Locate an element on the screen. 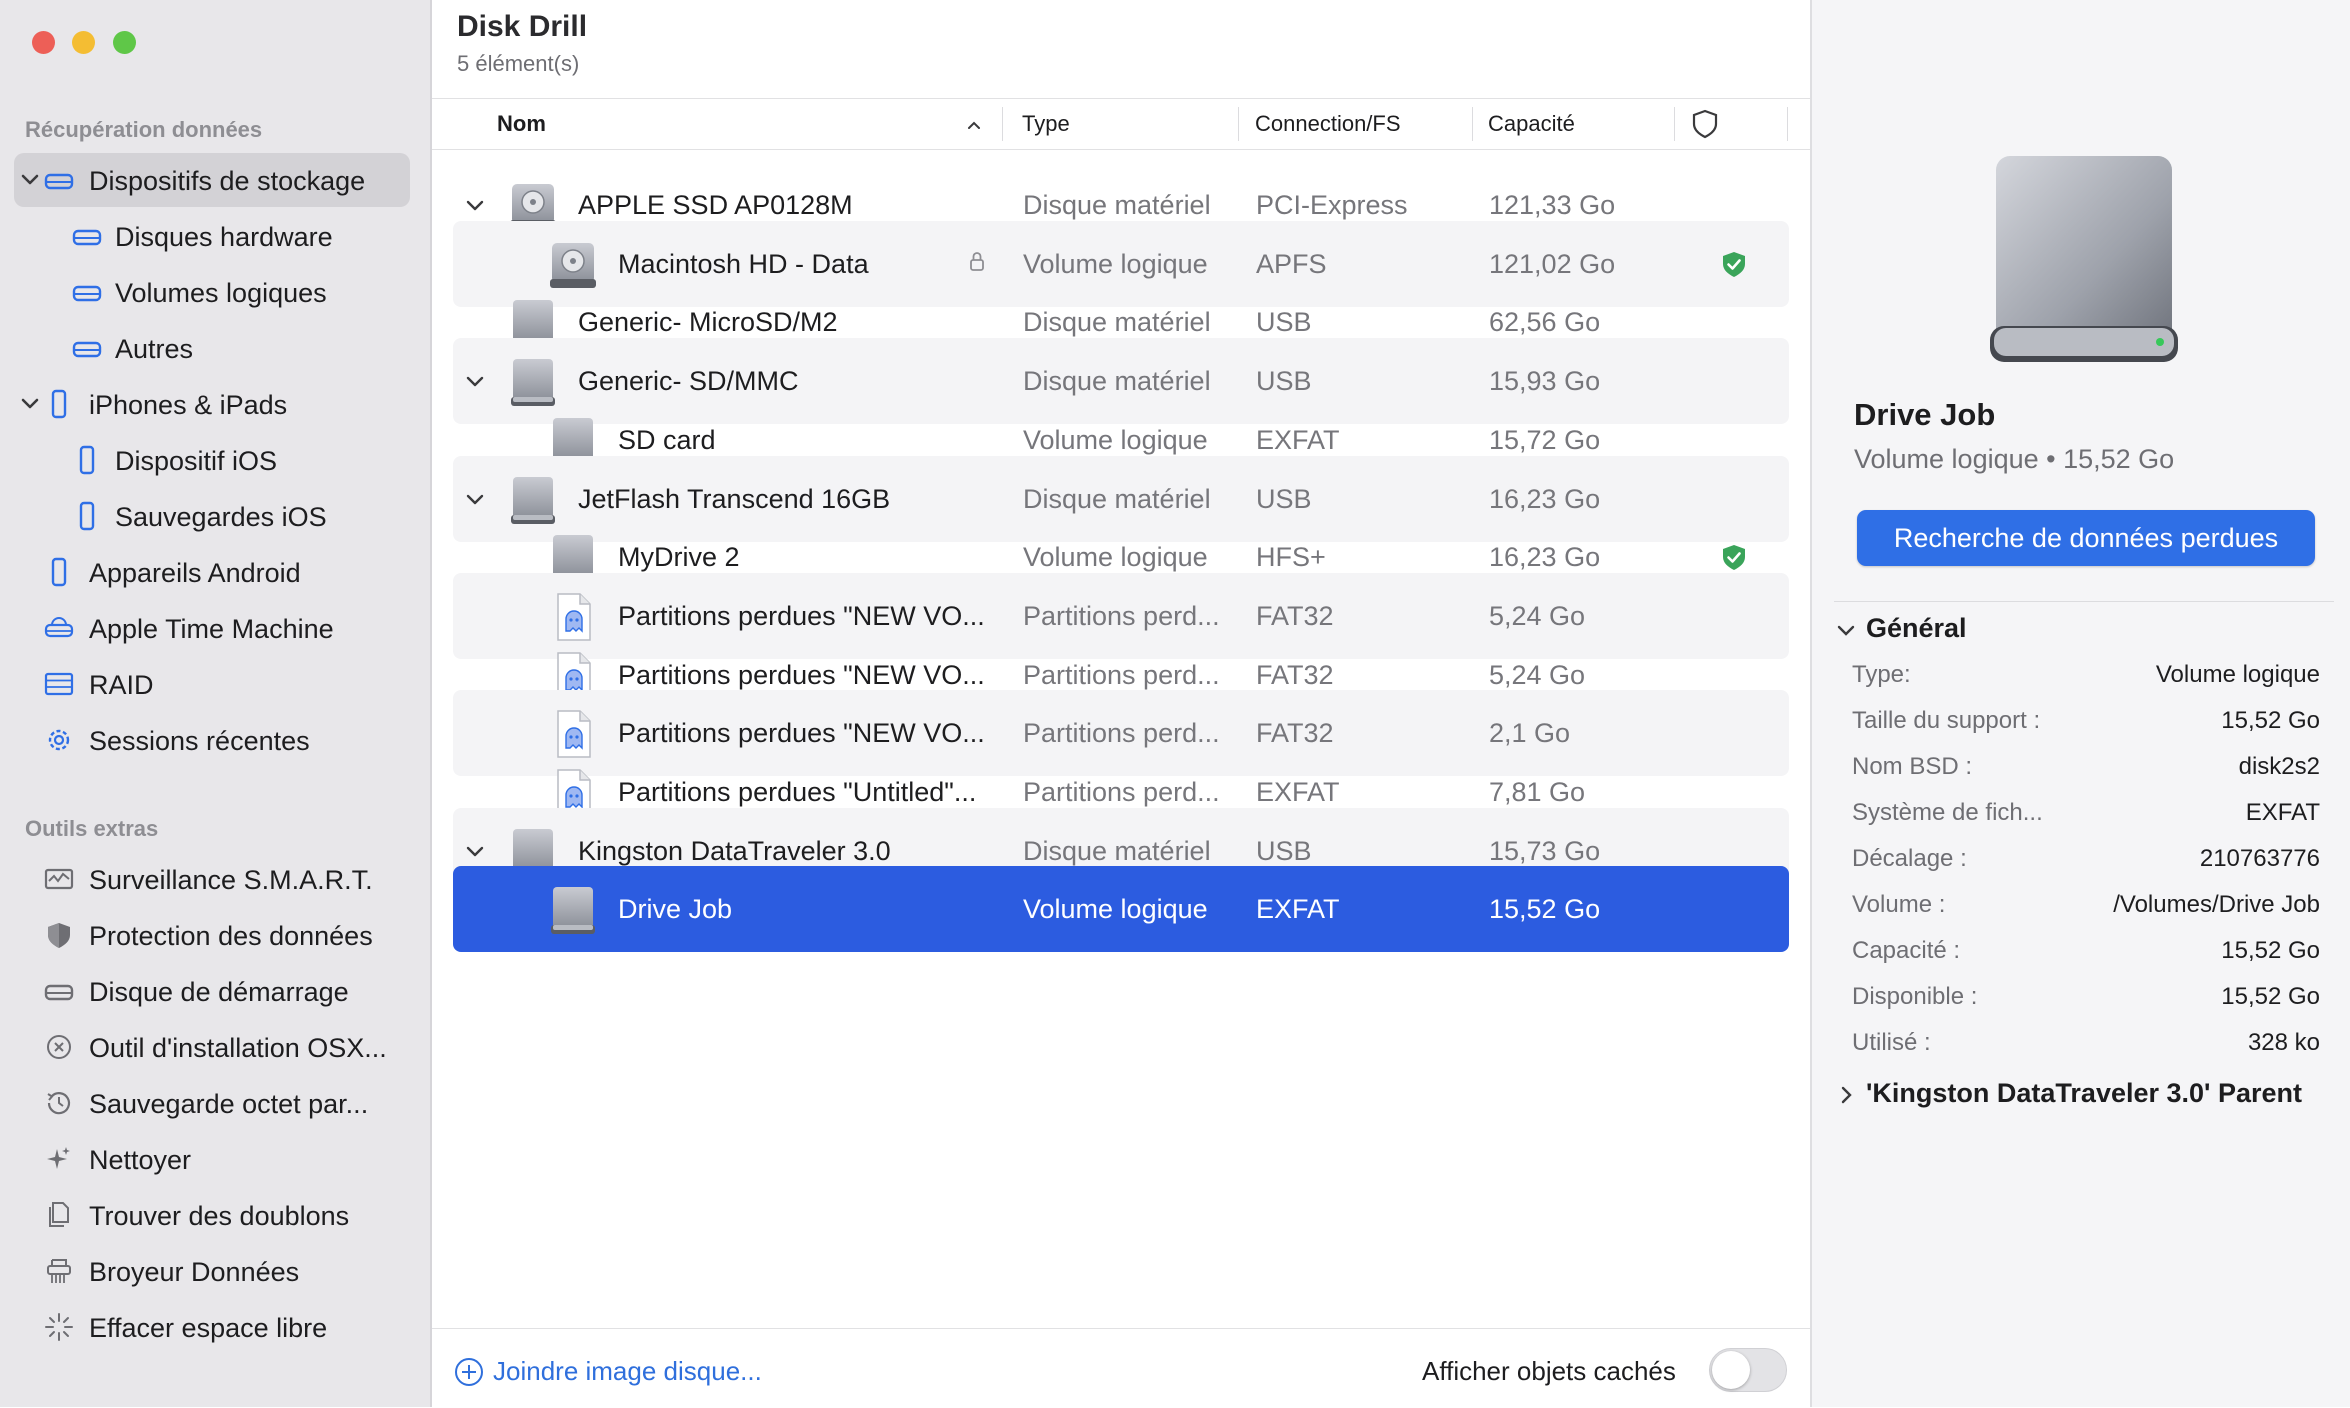  sidebar-item-hardware-disks: Disques hardware is located at coordinates (212, 236).